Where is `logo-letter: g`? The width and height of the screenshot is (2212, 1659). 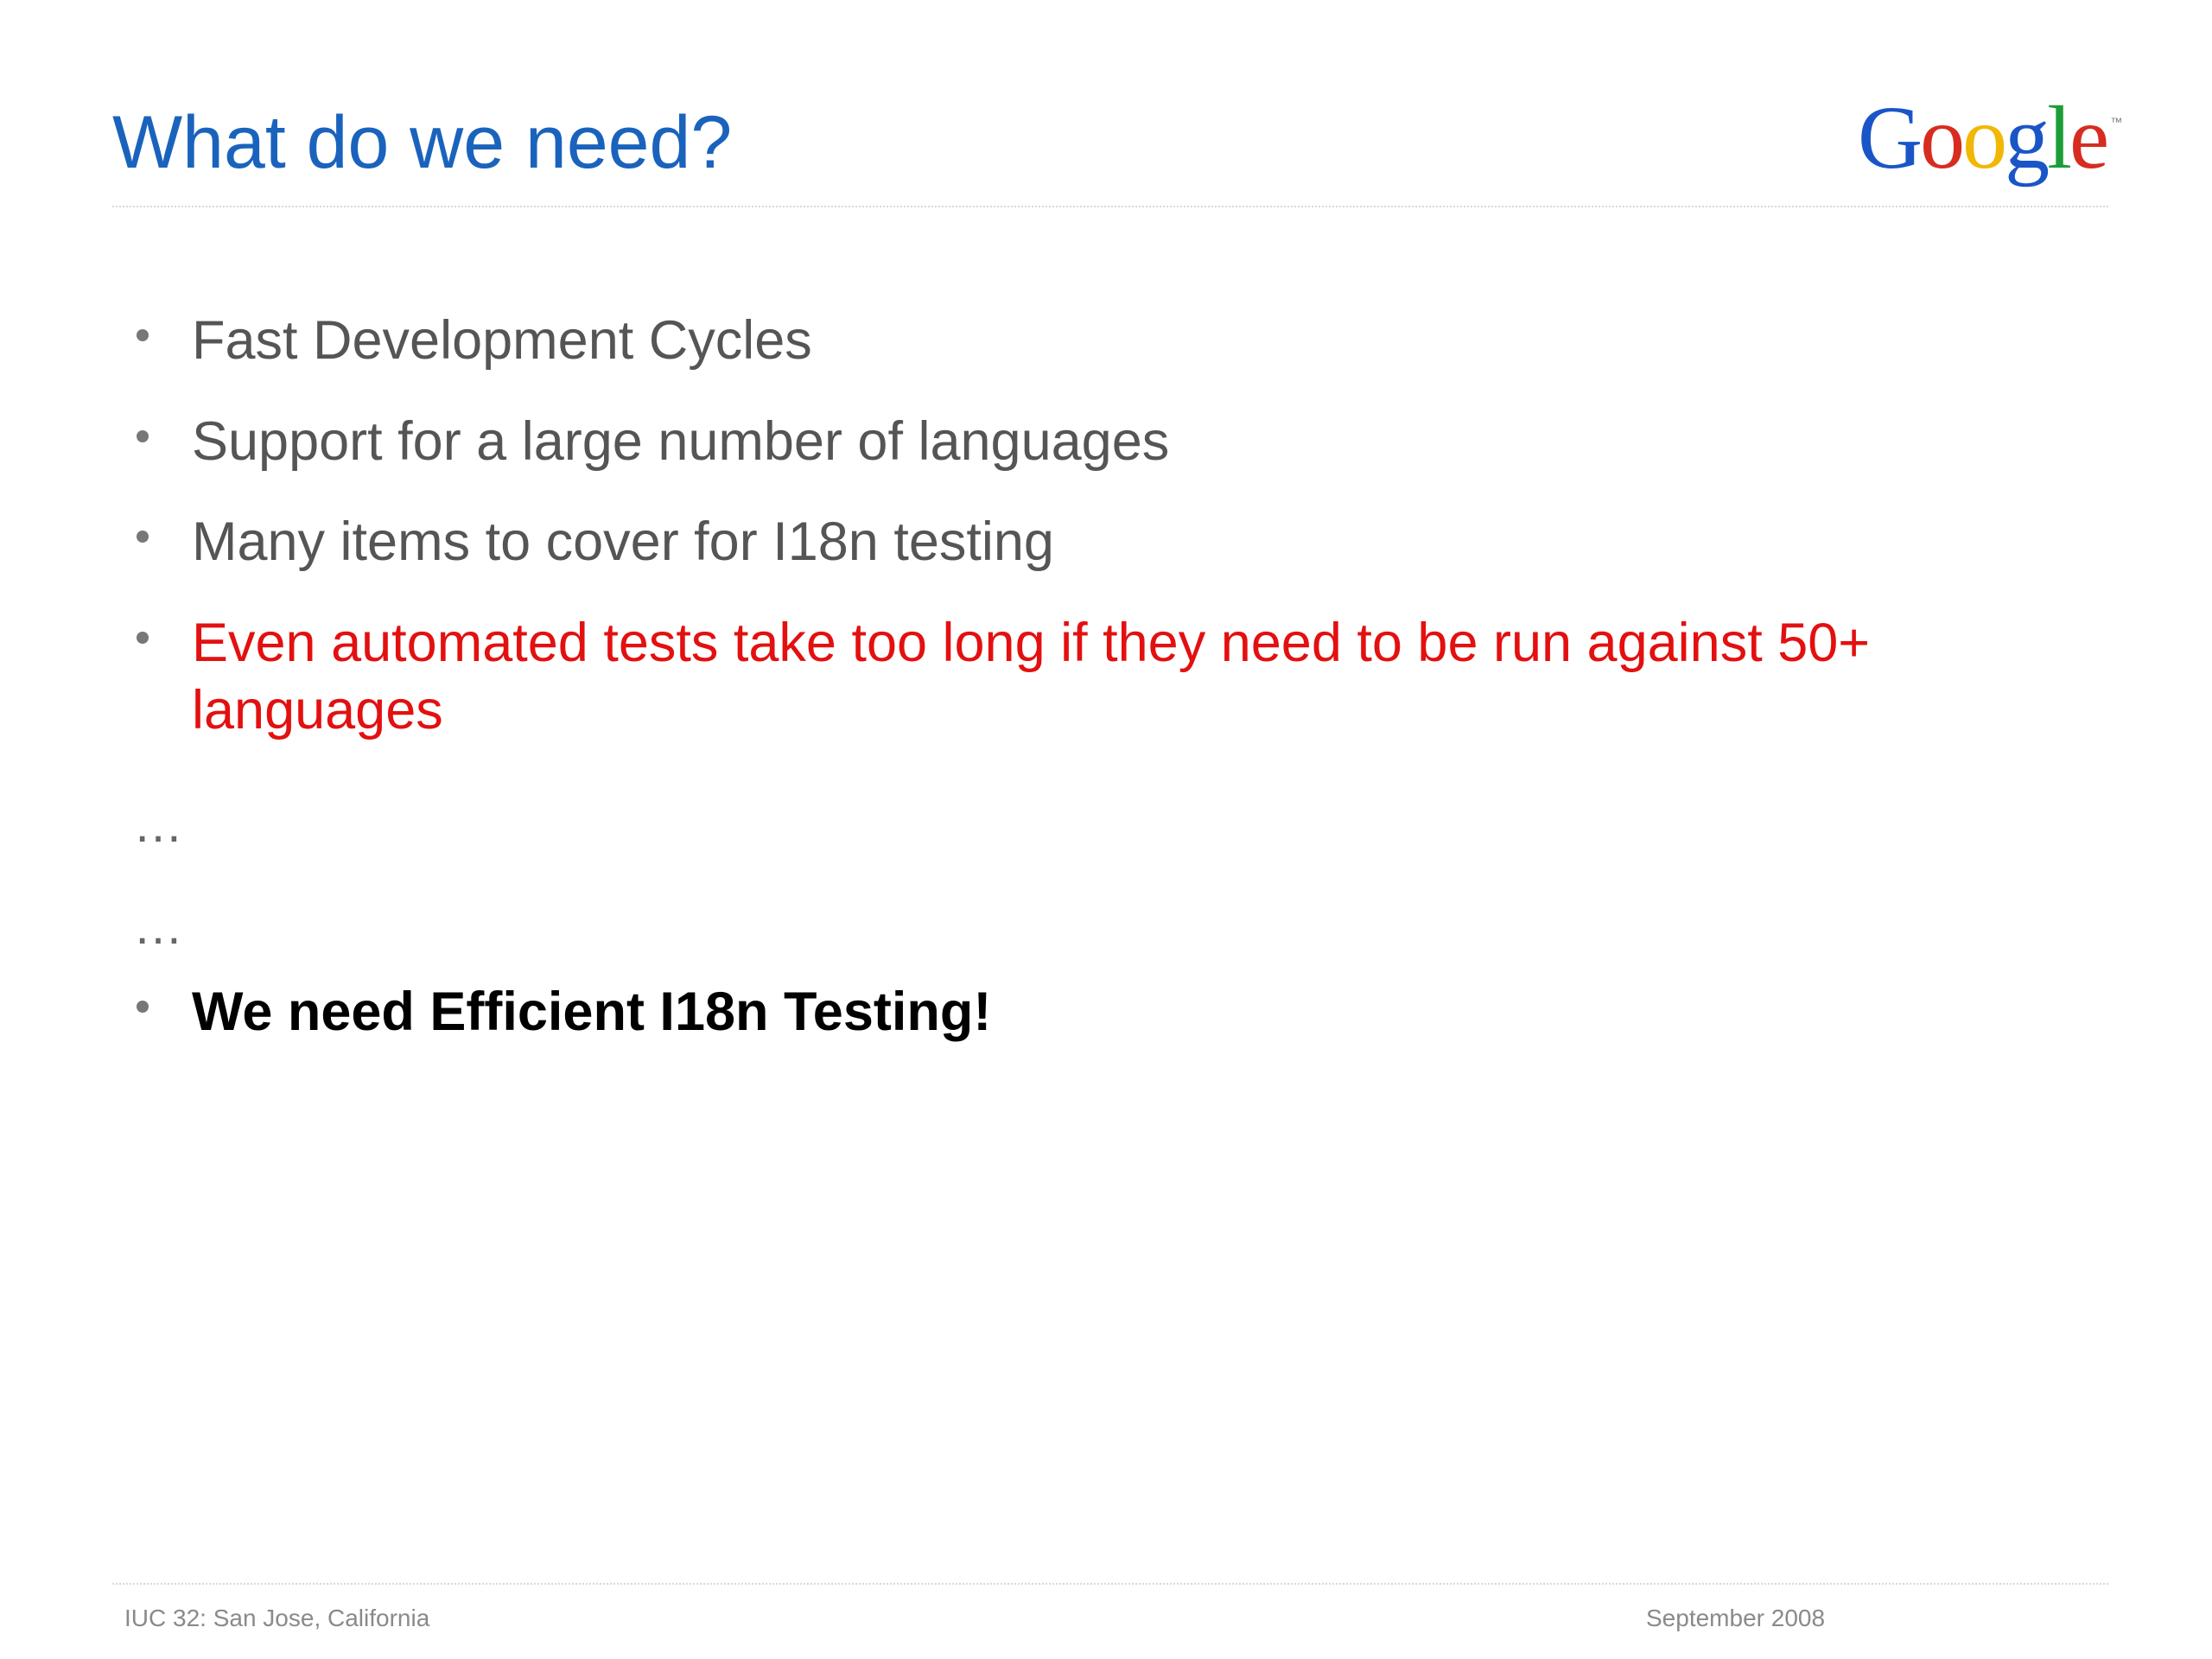 logo-letter: g is located at coordinates (2027, 138).